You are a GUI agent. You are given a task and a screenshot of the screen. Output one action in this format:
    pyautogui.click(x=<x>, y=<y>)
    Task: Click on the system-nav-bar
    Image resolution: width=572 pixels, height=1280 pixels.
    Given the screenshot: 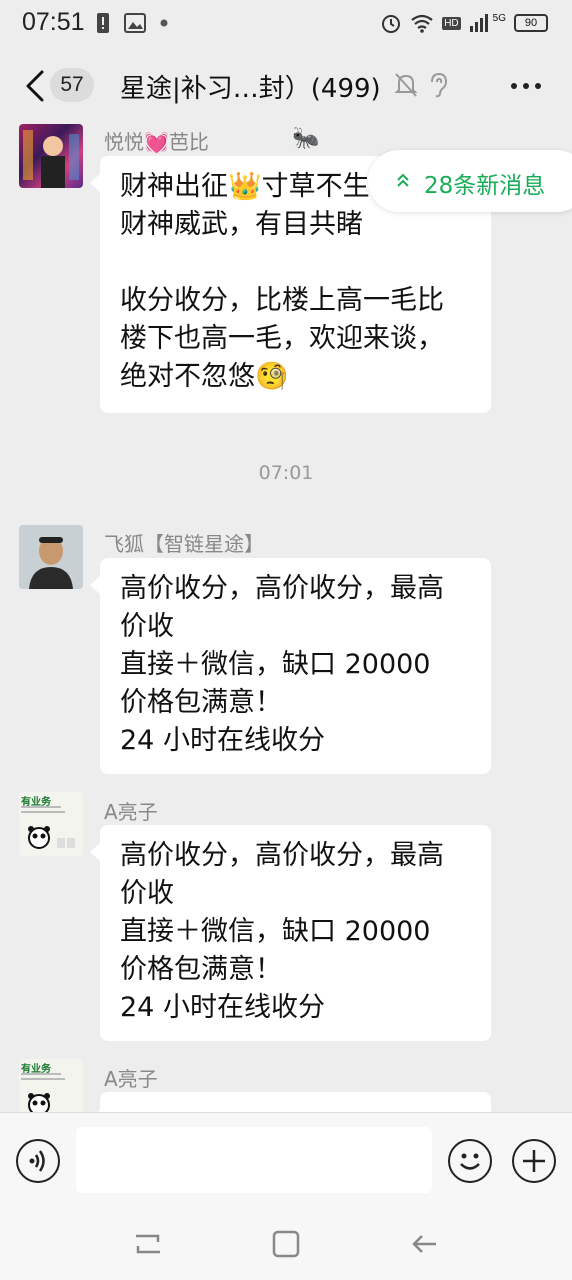 What is the action you would take?
    pyautogui.click(x=286, y=1244)
    